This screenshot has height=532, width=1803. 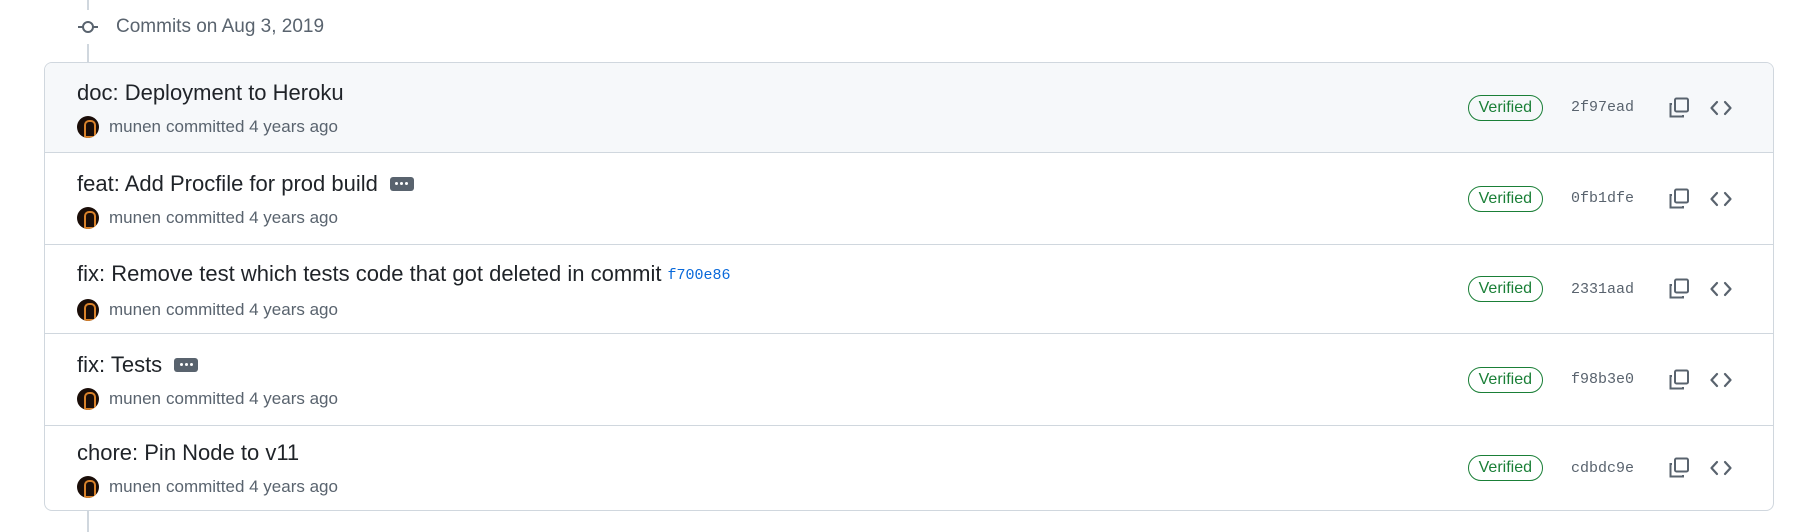 What do you see at coordinates (210, 93) in the screenshot?
I see `commit-title-link: doc: Deployment to Heroku` at bounding box center [210, 93].